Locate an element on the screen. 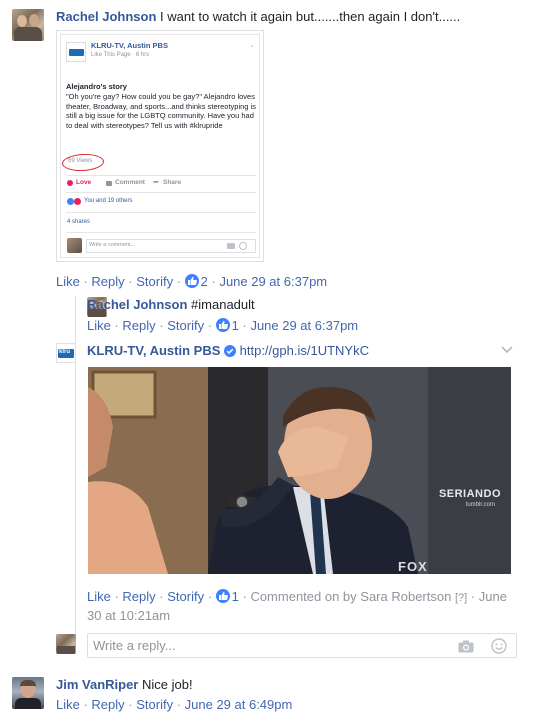 The image size is (537, 720). love-reaction-icon is located at coordinates (77, 201).